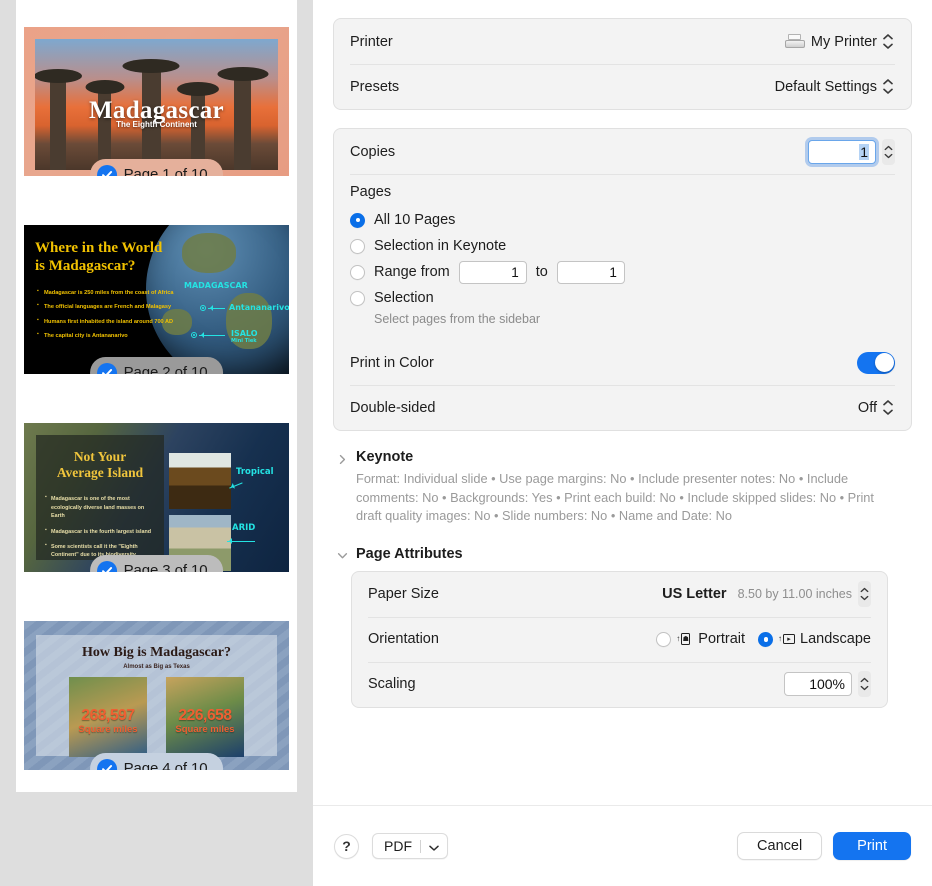 Image resolution: width=932 pixels, height=886 pixels. I want to click on print-in-color-toggle, so click(876, 362).